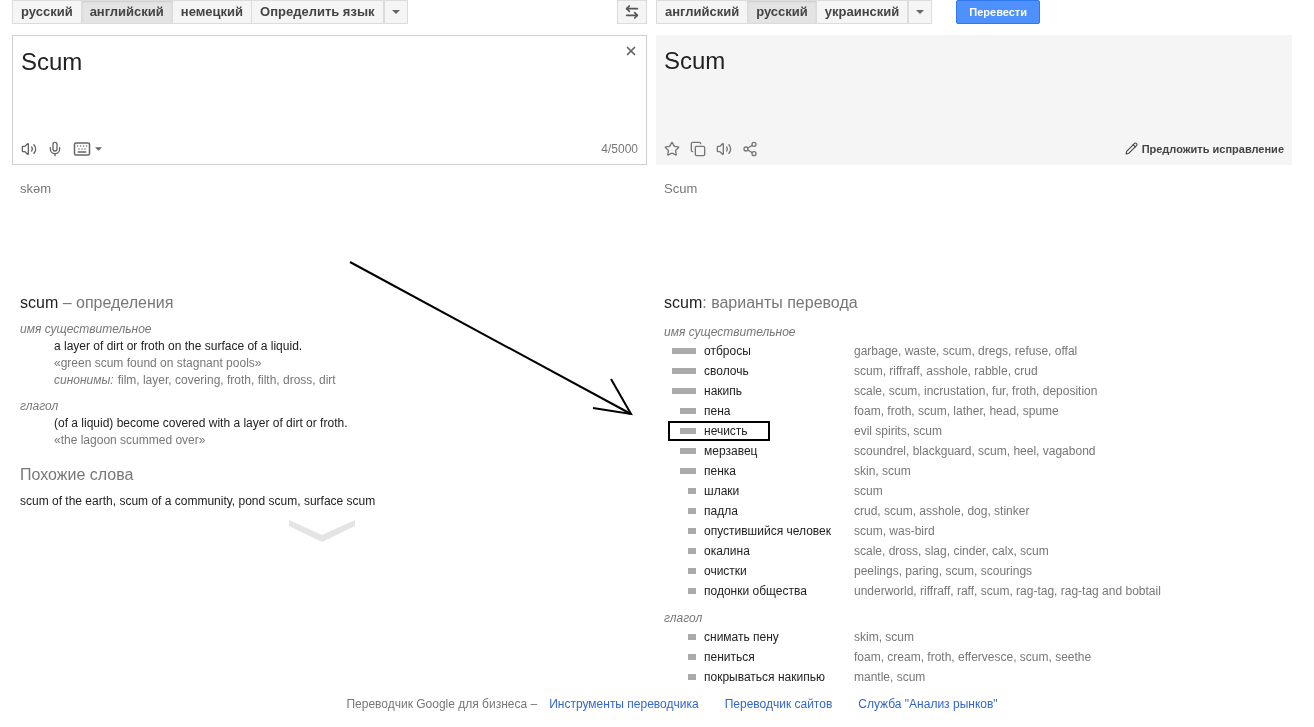 The height and width of the screenshot is (727, 1314). Describe the element at coordinates (158, 363) in the screenshot. I see `example-text: «green scum found on stagnant pools»` at that location.